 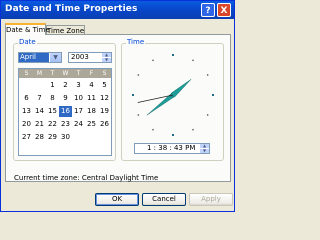 I want to click on weekday-header-cell: M, so click(x=39, y=73).